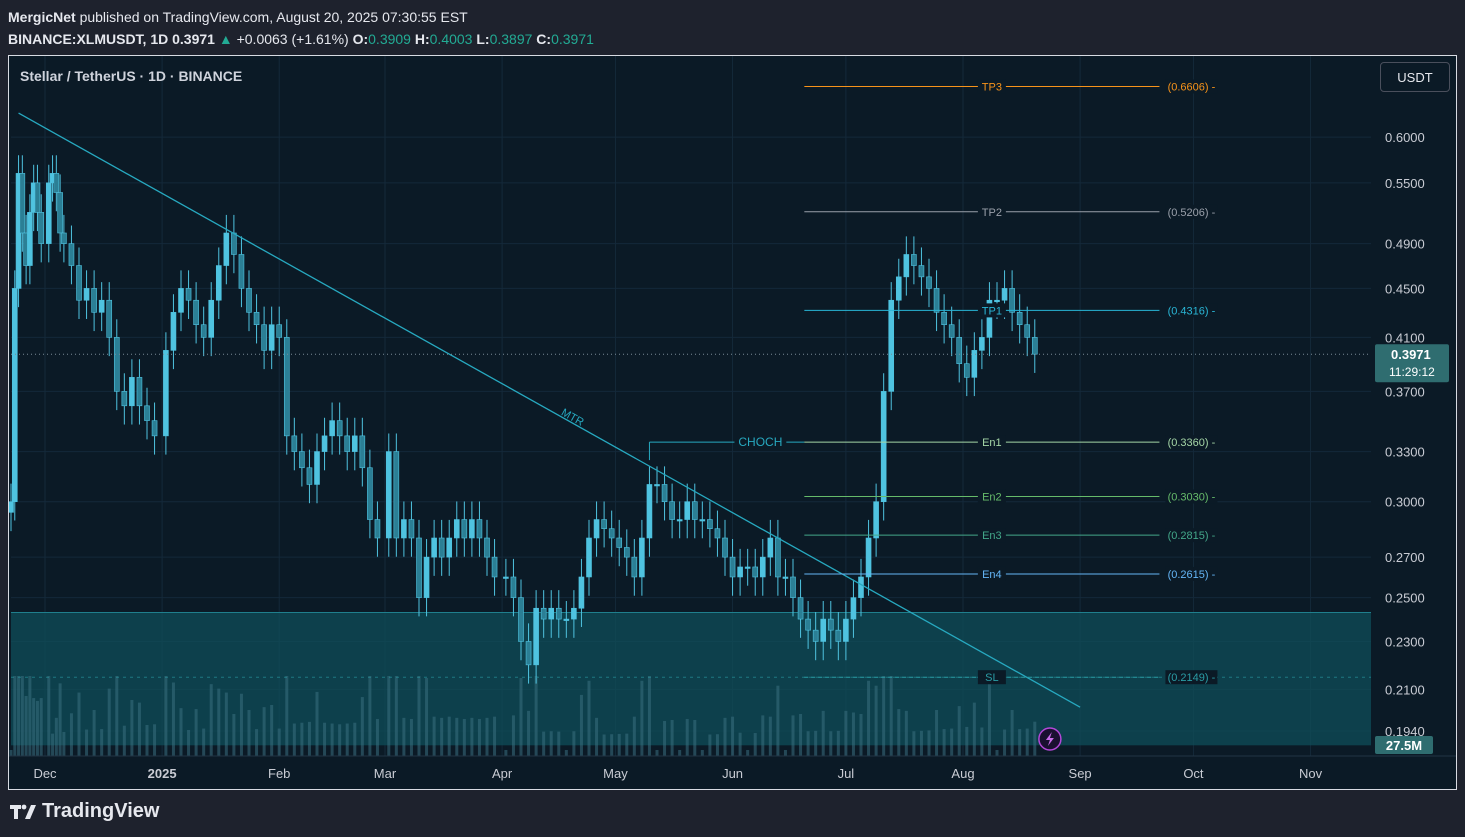 Image resolution: width=1465 pixels, height=837 pixels. Describe the element at coordinates (1192, 311) in the screenshot. I see `level-value-tp1: (0.4316) -` at that location.